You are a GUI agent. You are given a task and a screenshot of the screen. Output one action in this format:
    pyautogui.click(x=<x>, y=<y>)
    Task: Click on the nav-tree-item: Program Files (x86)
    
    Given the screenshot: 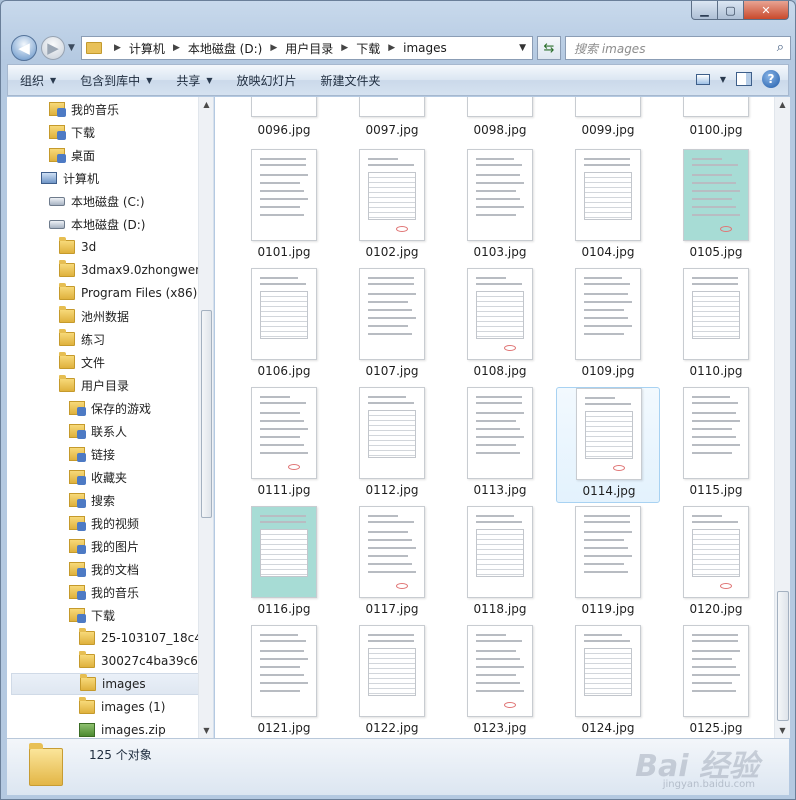 What is the action you would take?
    pyautogui.click(x=102, y=293)
    